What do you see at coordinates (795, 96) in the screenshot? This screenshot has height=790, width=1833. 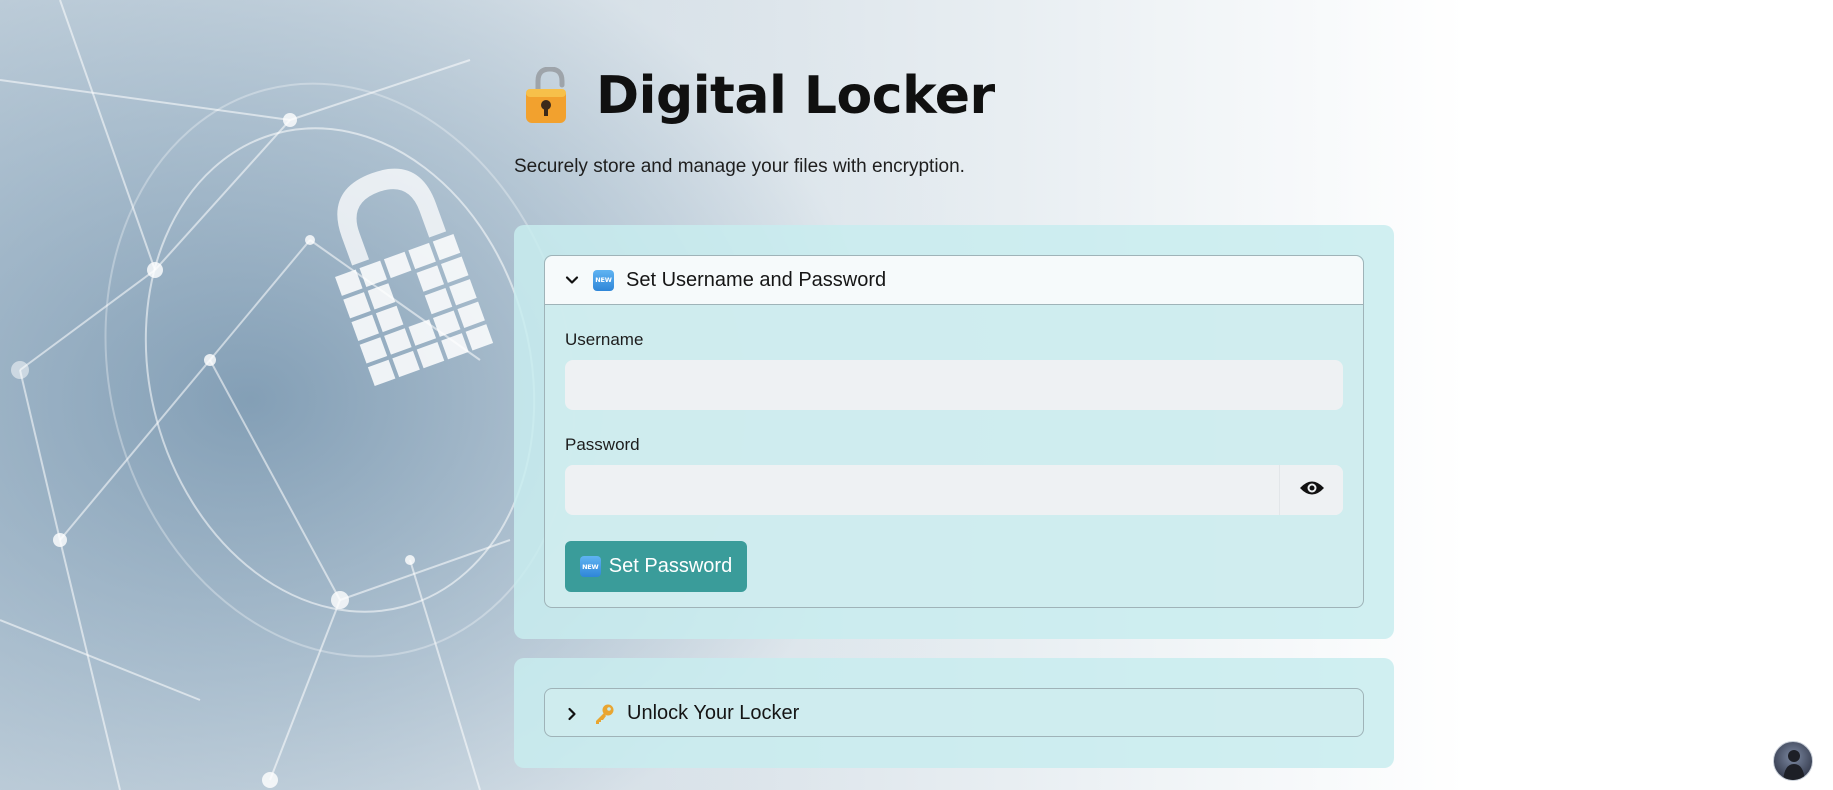 I see `page-title: Digital Locker` at bounding box center [795, 96].